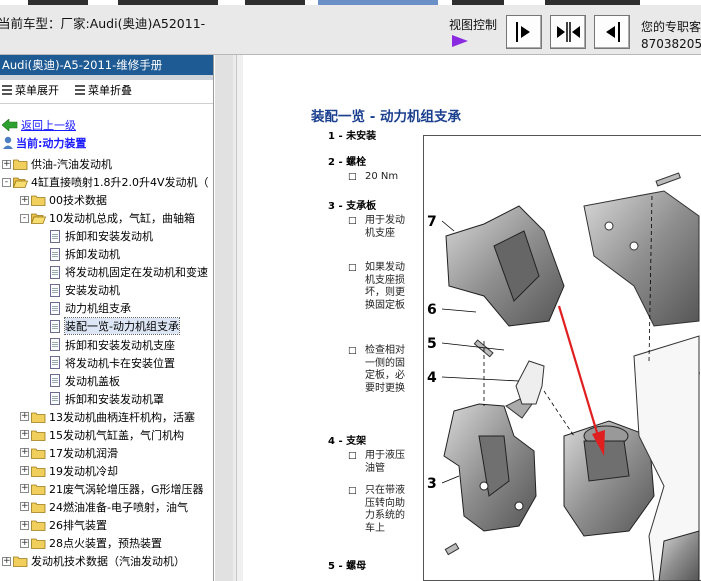 The height and width of the screenshot is (581, 701). Describe the element at coordinates (71, 164) in the screenshot. I see `tree-item-label: 供油-汽油发动机` at that location.